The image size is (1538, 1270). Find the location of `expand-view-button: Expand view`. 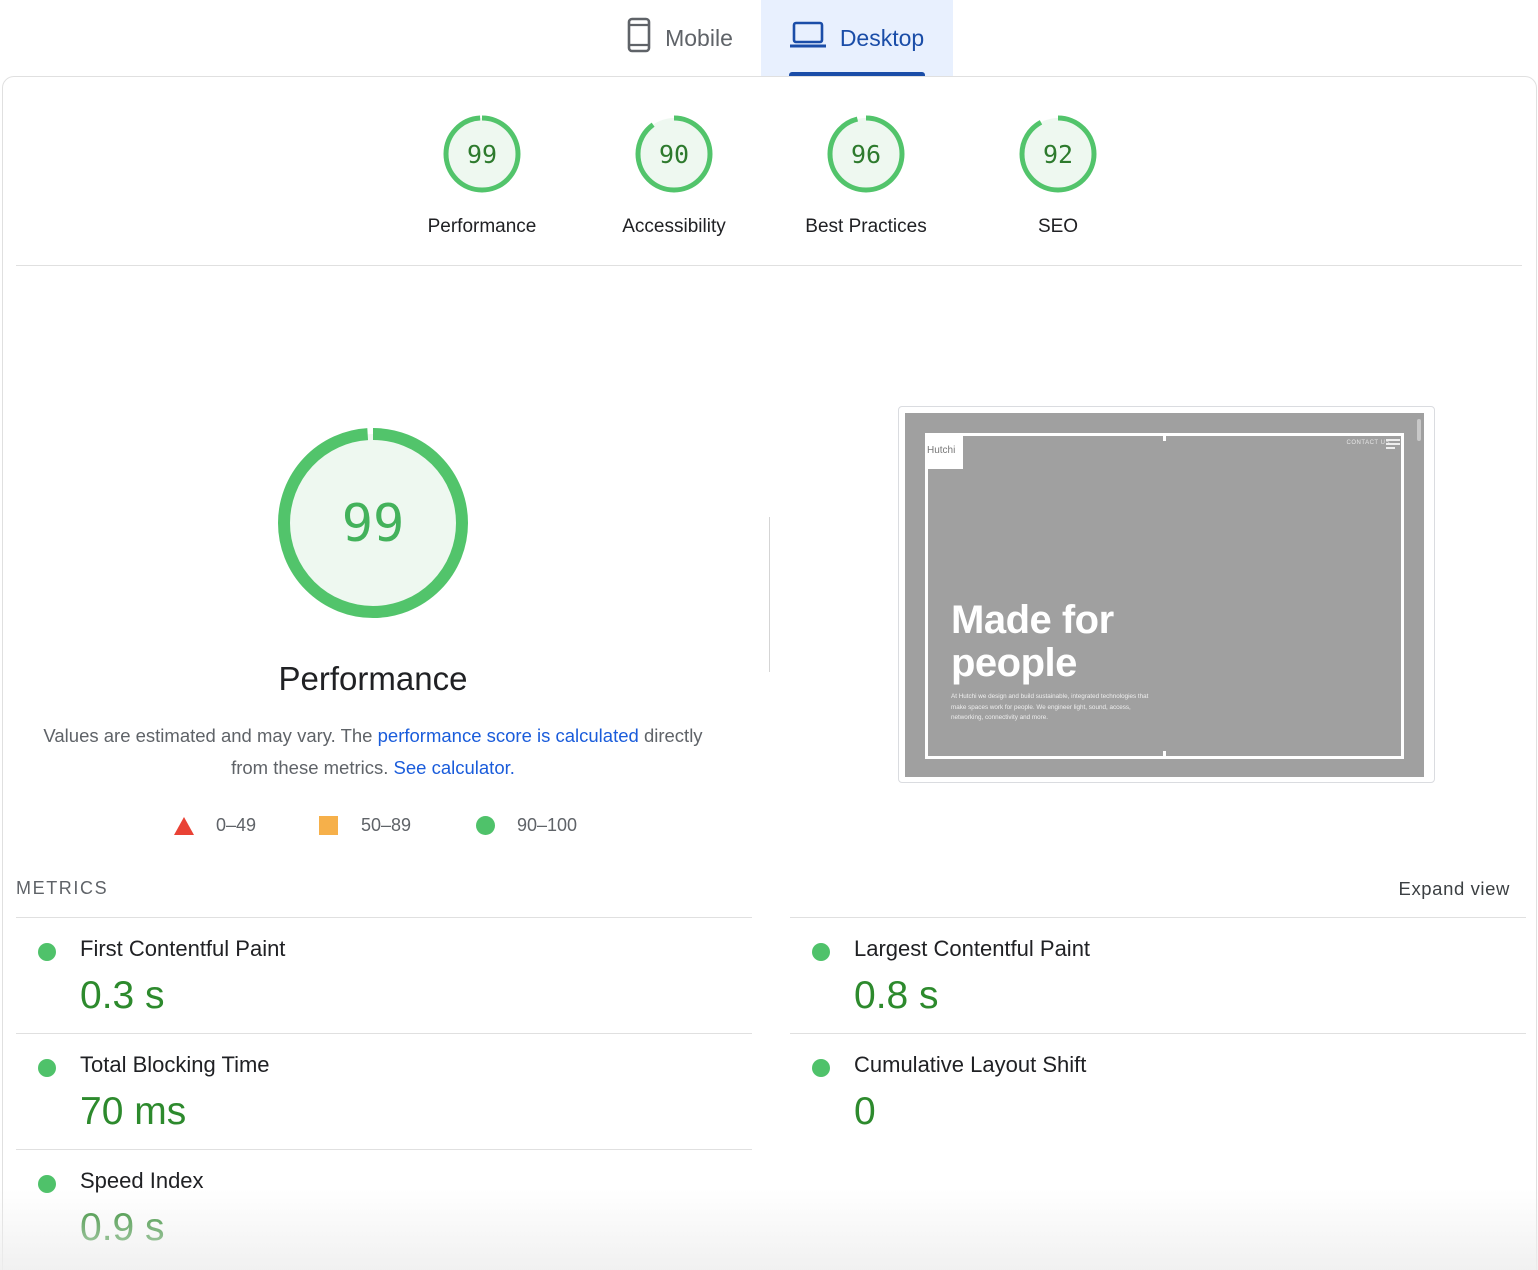

expand-view-button: Expand view is located at coordinates (1455, 889).